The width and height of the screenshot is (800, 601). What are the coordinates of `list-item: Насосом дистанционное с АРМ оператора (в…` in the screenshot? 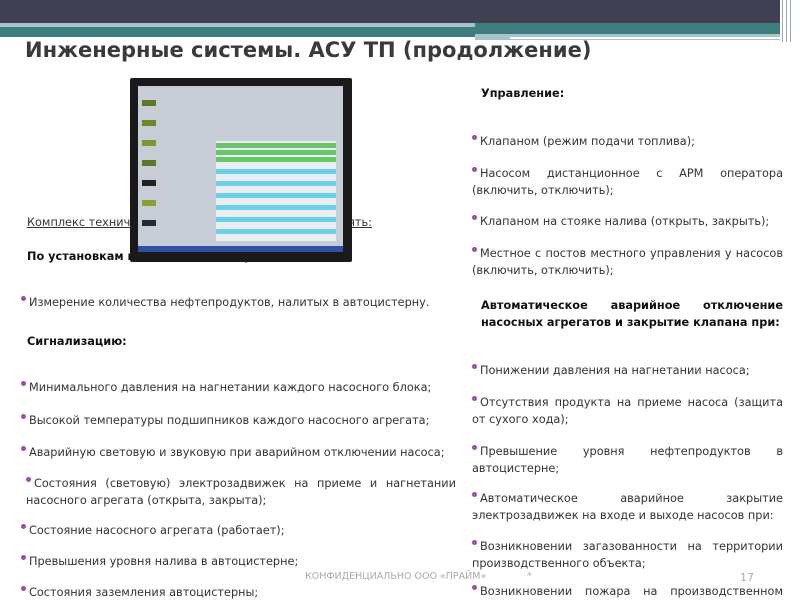 It's located at (627, 182).